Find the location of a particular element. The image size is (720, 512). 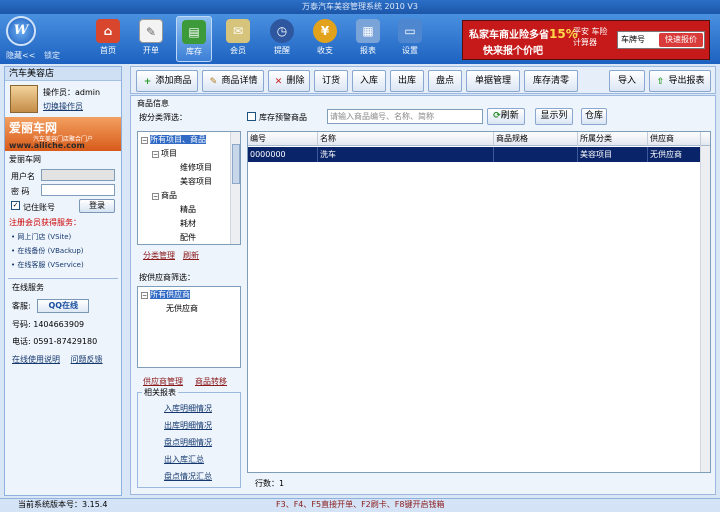

show-columns-button: 显示列 is located at coordinates (554, 116).